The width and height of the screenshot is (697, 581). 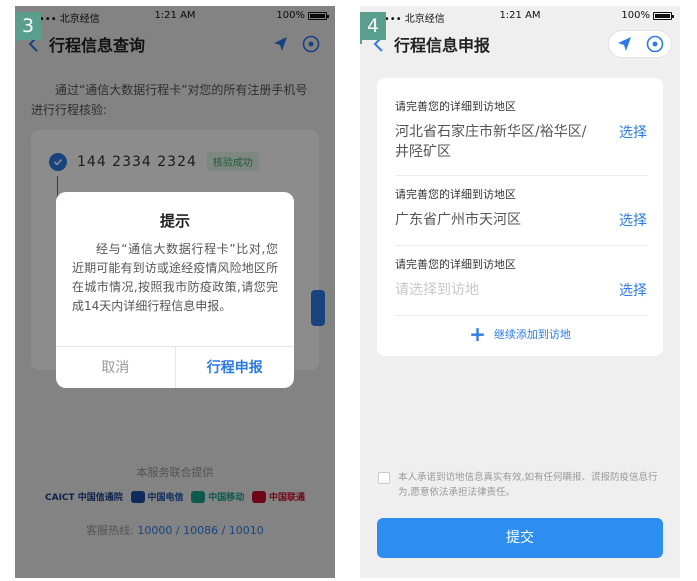 What do you see at coordinates (655, 44) in the screenshot?
I see `close-mini-program-icon` at bounding box center [655, 44].